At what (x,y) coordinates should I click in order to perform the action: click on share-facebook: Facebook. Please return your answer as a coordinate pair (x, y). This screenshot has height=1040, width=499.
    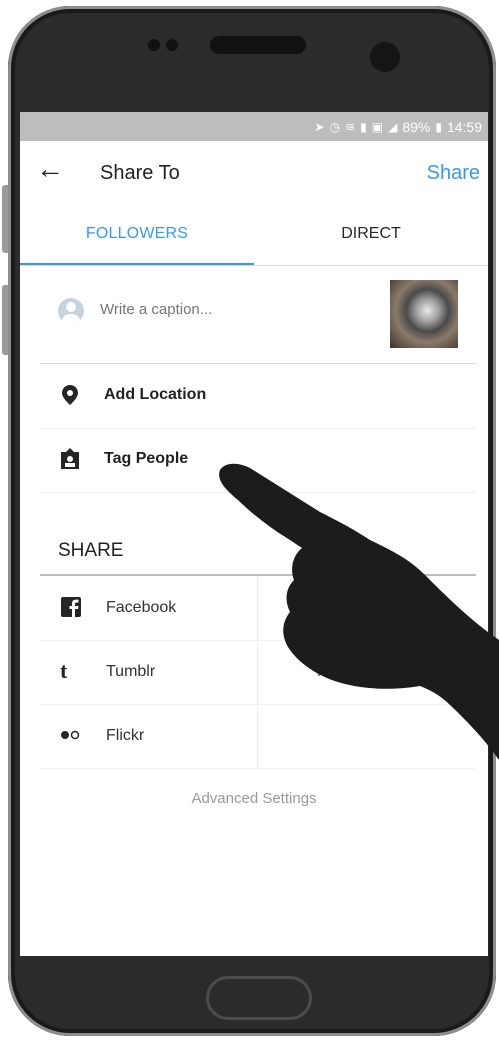
    Looking at the image, I should click on (148, 608).